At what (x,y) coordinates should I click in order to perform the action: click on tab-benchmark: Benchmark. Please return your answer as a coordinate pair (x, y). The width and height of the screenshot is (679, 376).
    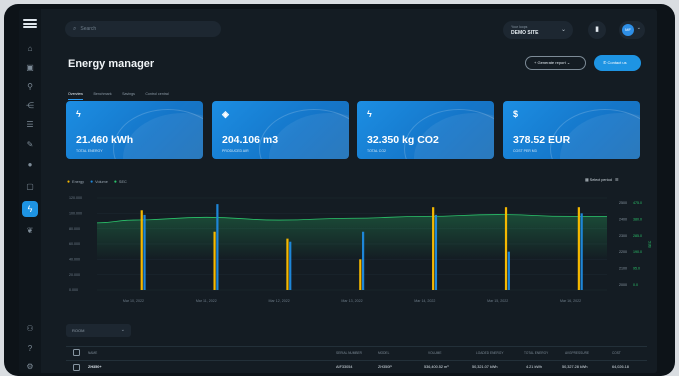
    Looking at the image, I should click on (102, 95).